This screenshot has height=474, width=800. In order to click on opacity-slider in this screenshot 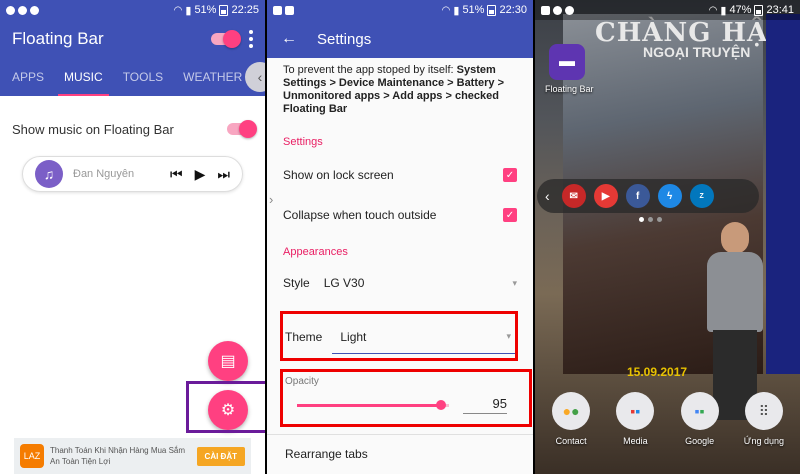, I will do `click(373, 404)`.